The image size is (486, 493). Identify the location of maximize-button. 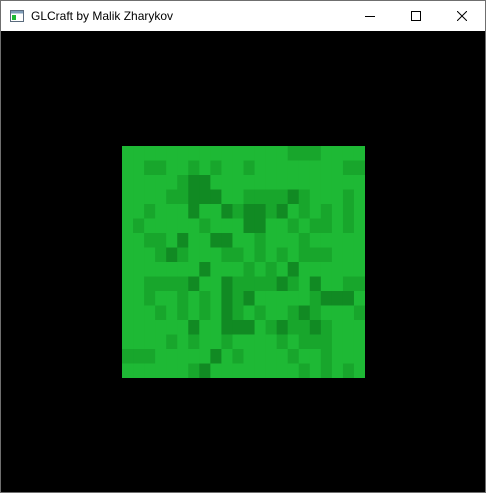
(416, 16).